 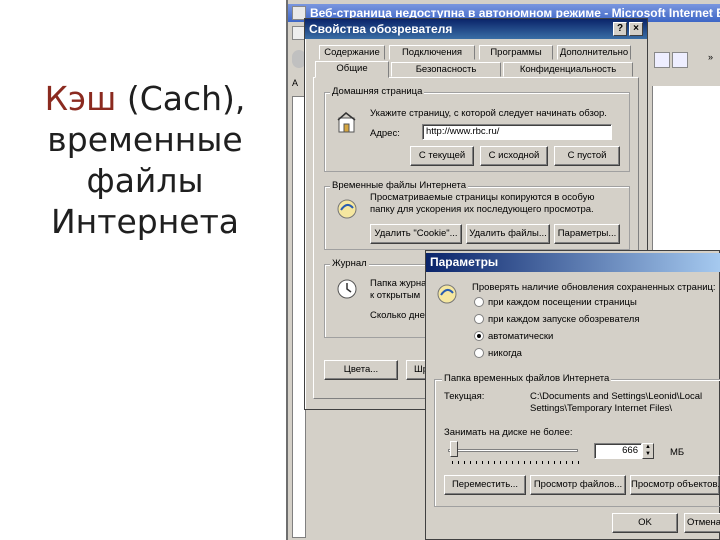 I want to click on settings-ie-icon, so click(x=447, y=294).